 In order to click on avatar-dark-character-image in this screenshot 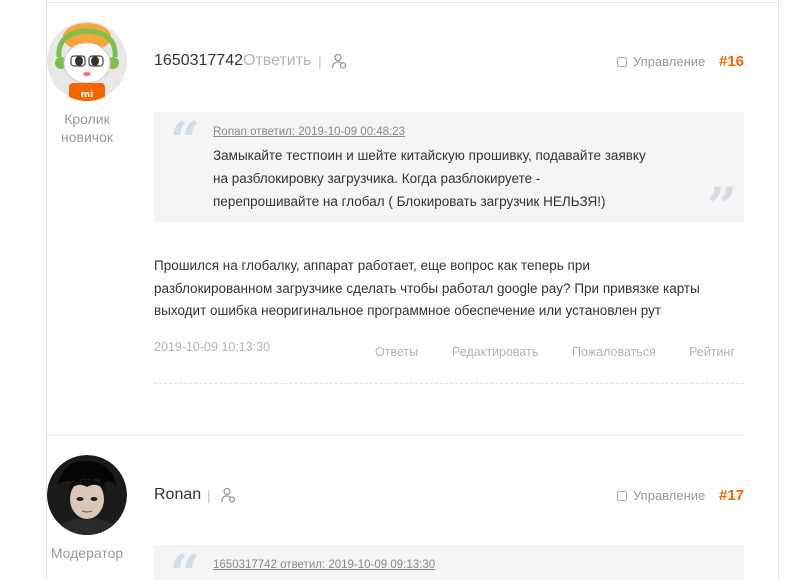, I will do `click(87, 495)`.